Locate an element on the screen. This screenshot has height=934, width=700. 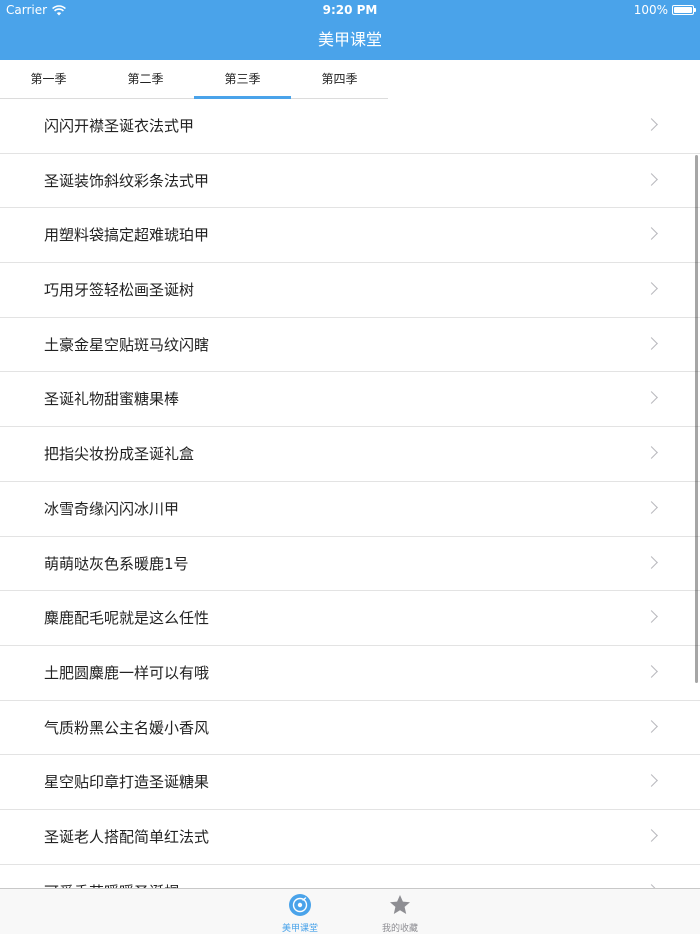
list-item: 土肥圆麋鹿一样可以有哦 is located at coordinates (350, 673).